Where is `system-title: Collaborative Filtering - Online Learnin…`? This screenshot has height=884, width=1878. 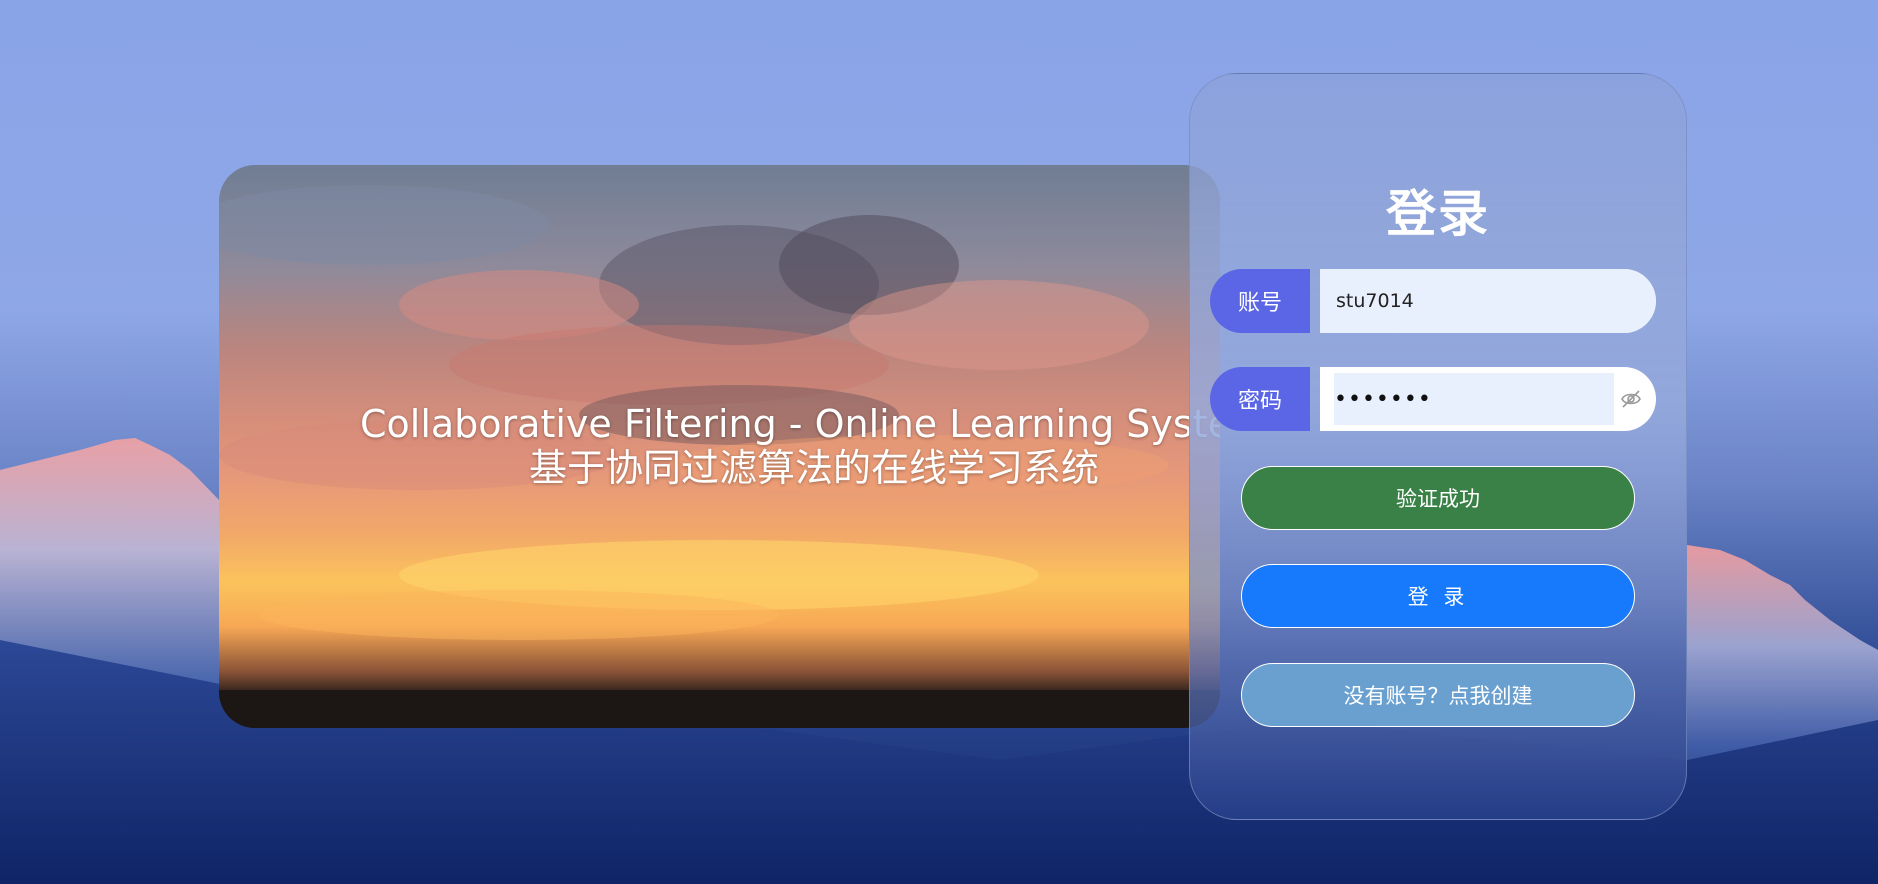 system-title: Collaborative Filtering - Online Learnin… is located at coordinates (719, 446).